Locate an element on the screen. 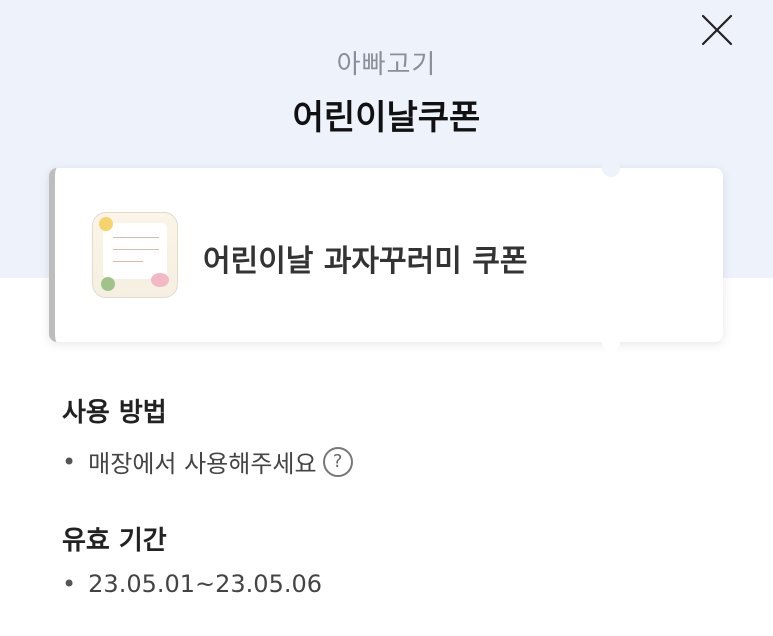 Image resolution: width=773 pixels, height=636 pixels. candy-icon is located at coordinates (160, 280).